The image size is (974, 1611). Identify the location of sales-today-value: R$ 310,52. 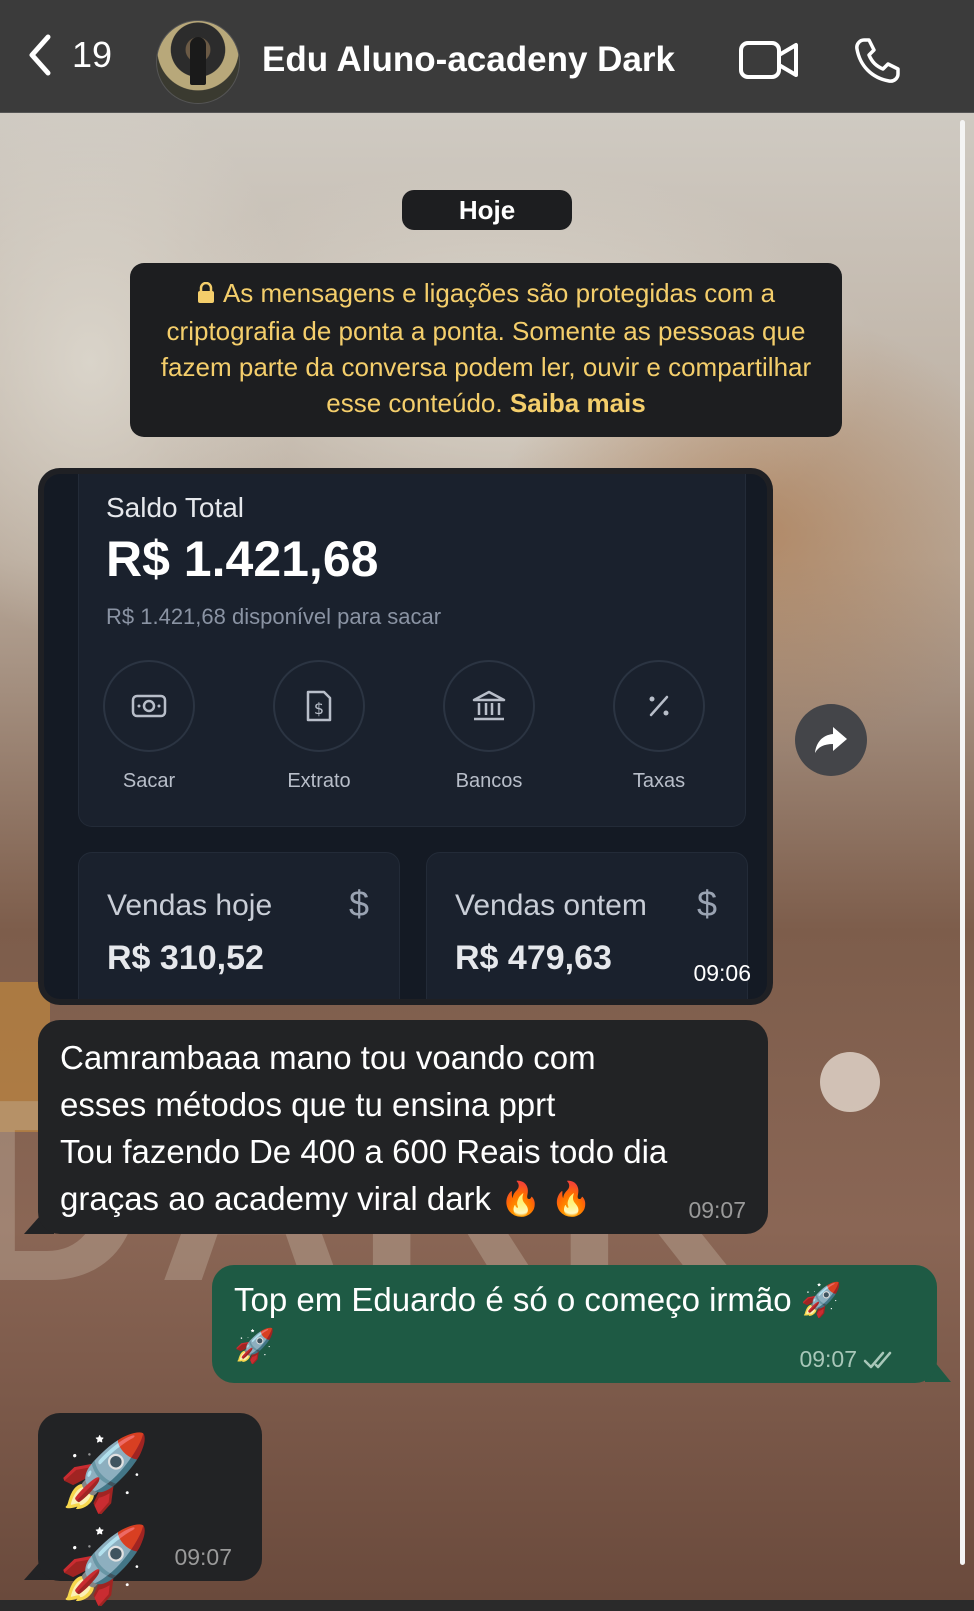
(185, 958).